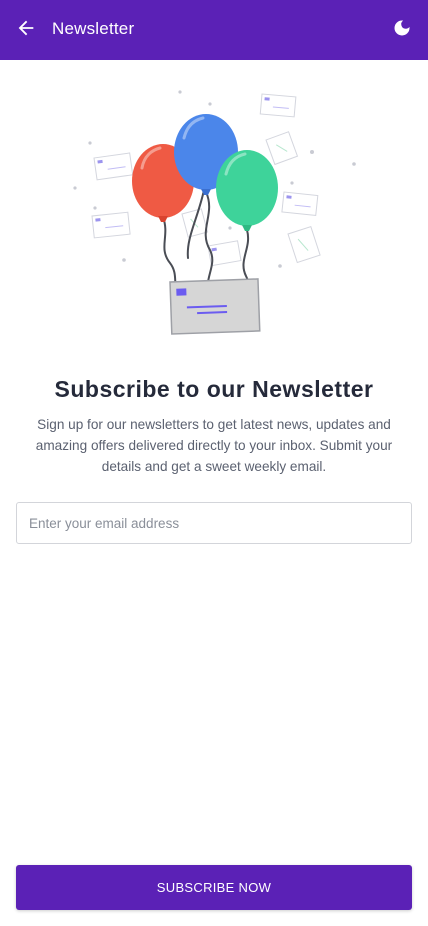 The image size is (428, 926). Describe the element at coordinates (214, 389) in the screenshot. I see `newsletter-headline: Subscribe to our Newsletter` at that location.